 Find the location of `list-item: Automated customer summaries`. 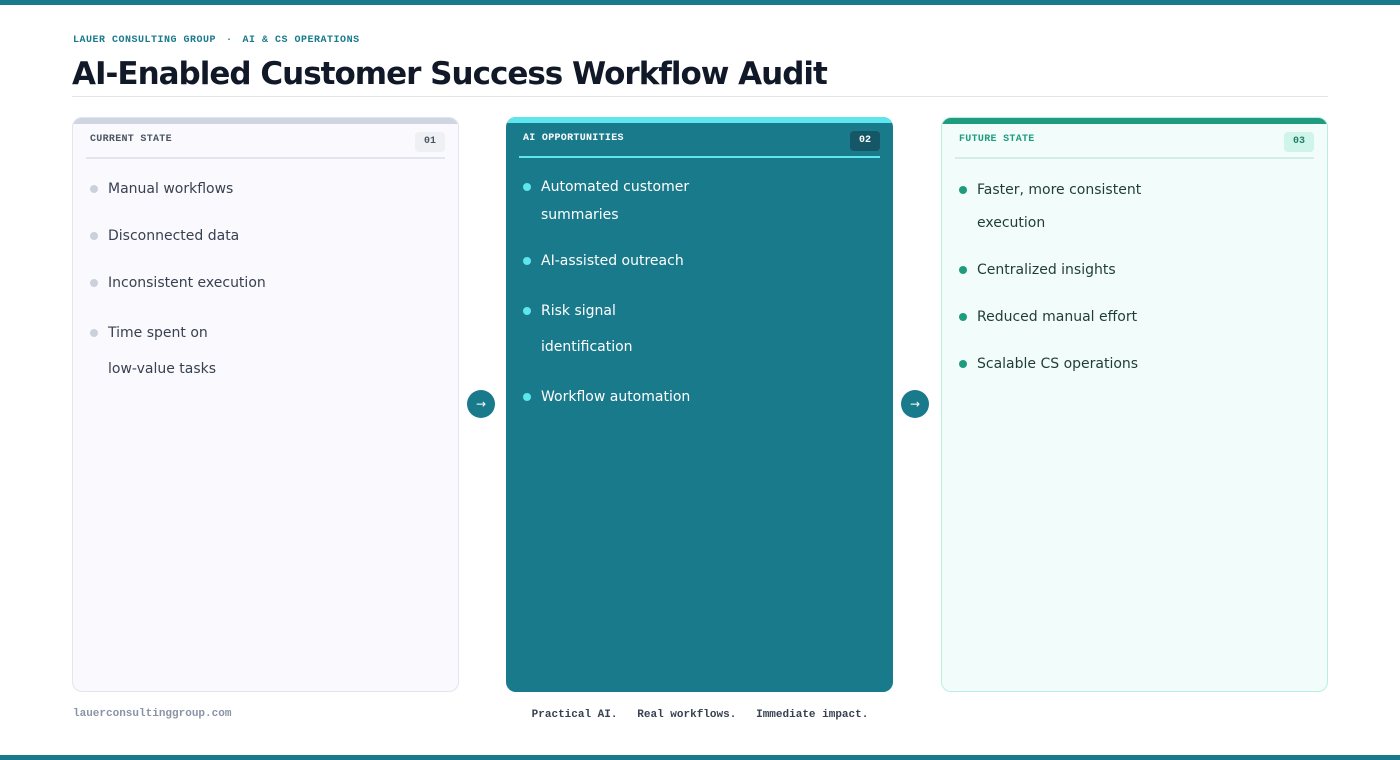

list-item: Automated customer summaries is located at coordinates (617, 201).